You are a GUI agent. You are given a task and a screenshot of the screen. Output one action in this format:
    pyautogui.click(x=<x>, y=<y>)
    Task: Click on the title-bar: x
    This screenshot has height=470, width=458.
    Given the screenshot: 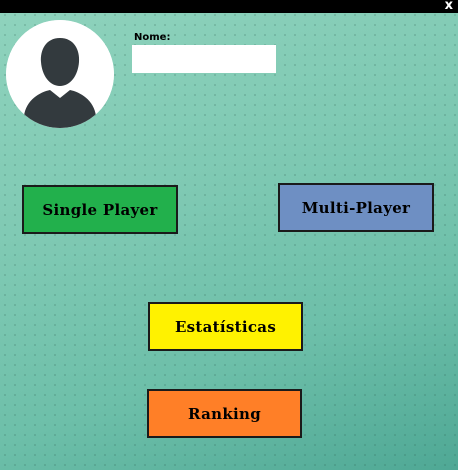 What is the action you would take?
    pyautogui.click(x=229, y=6)
    